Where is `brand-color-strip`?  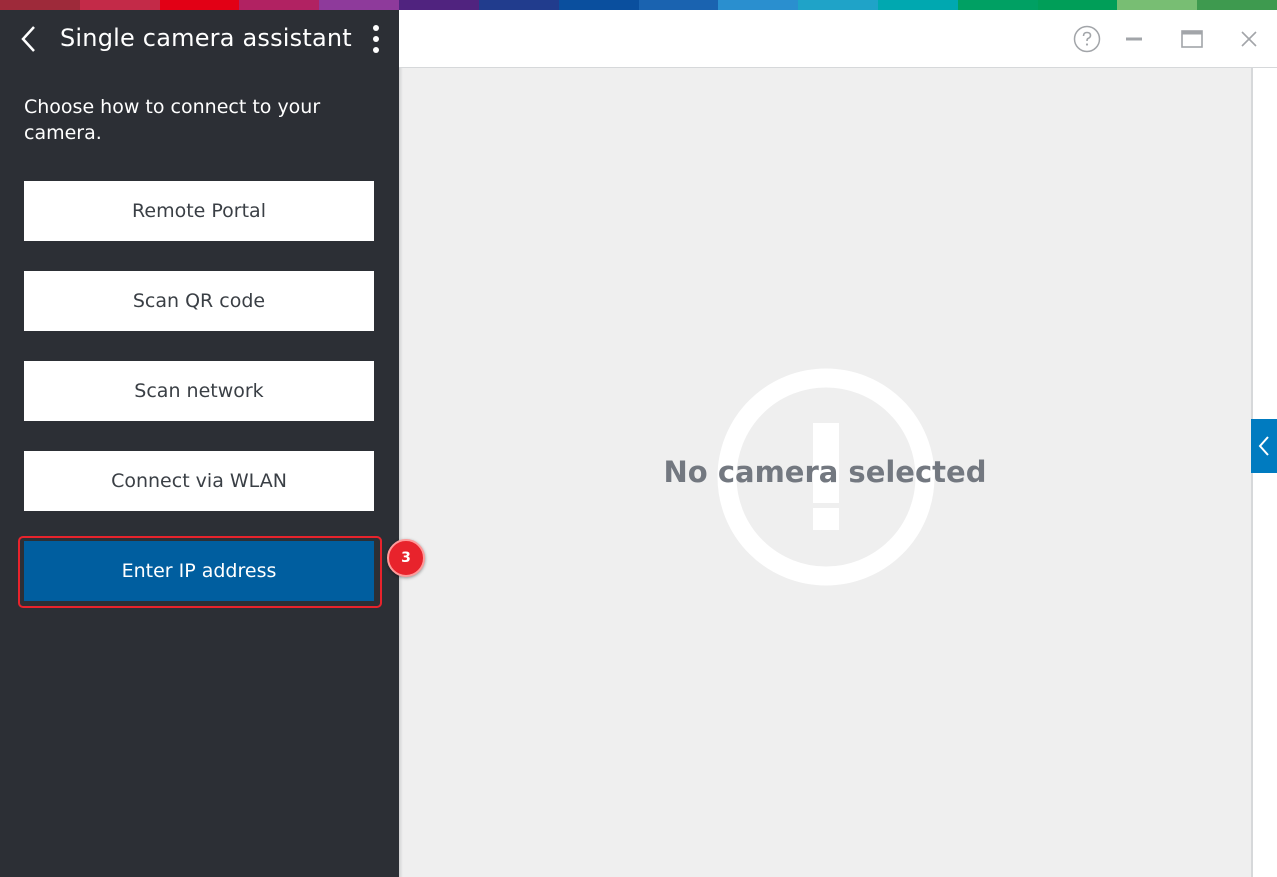
brand-color-strip is located at coordinates (638, 5).